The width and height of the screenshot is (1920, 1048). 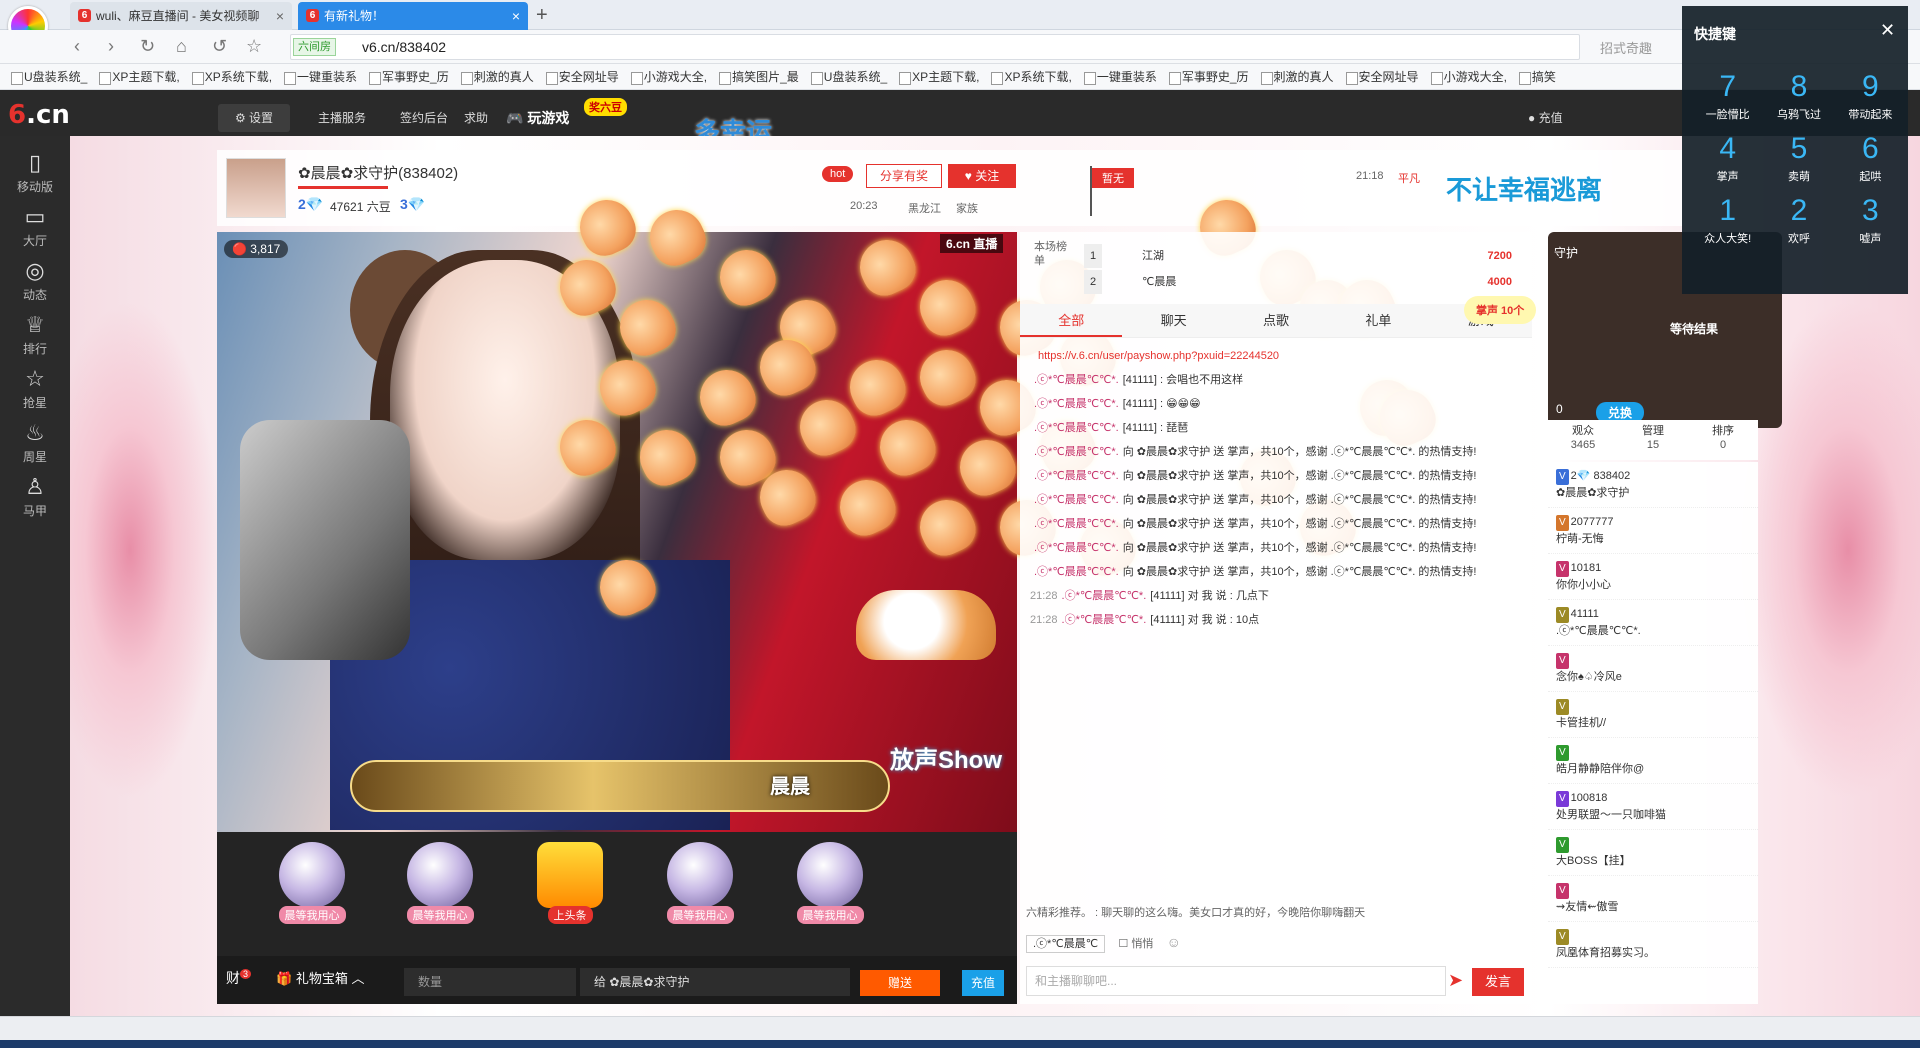 I want to click on hotkey-item: 1 众人大笑!, so click(x=1727, y=220).